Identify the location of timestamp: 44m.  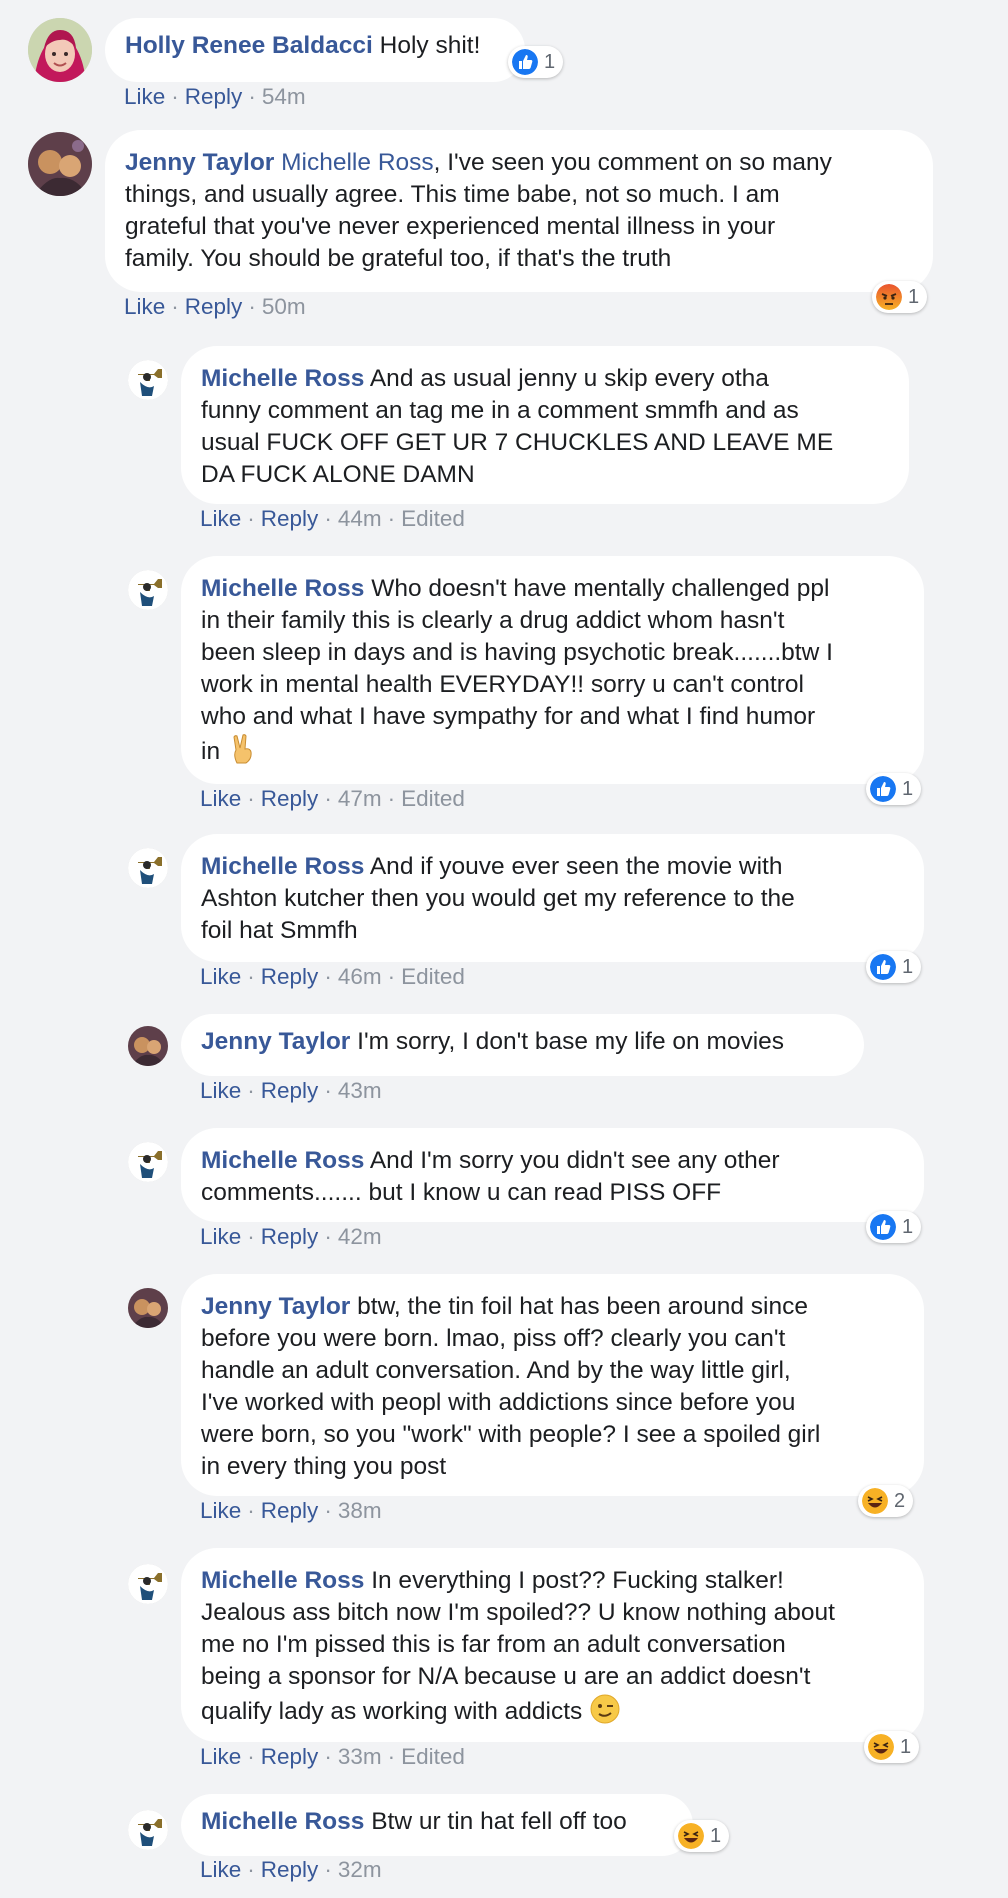
(360, 518).